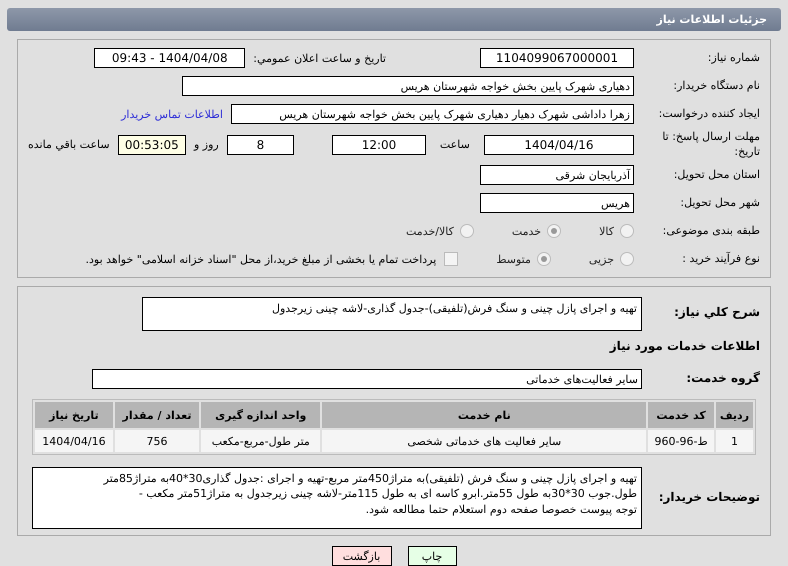  What do you see at coordinates (734, 415) in the screenshot?
I see `column-header: ردیف` at bounding box center [734, 415].